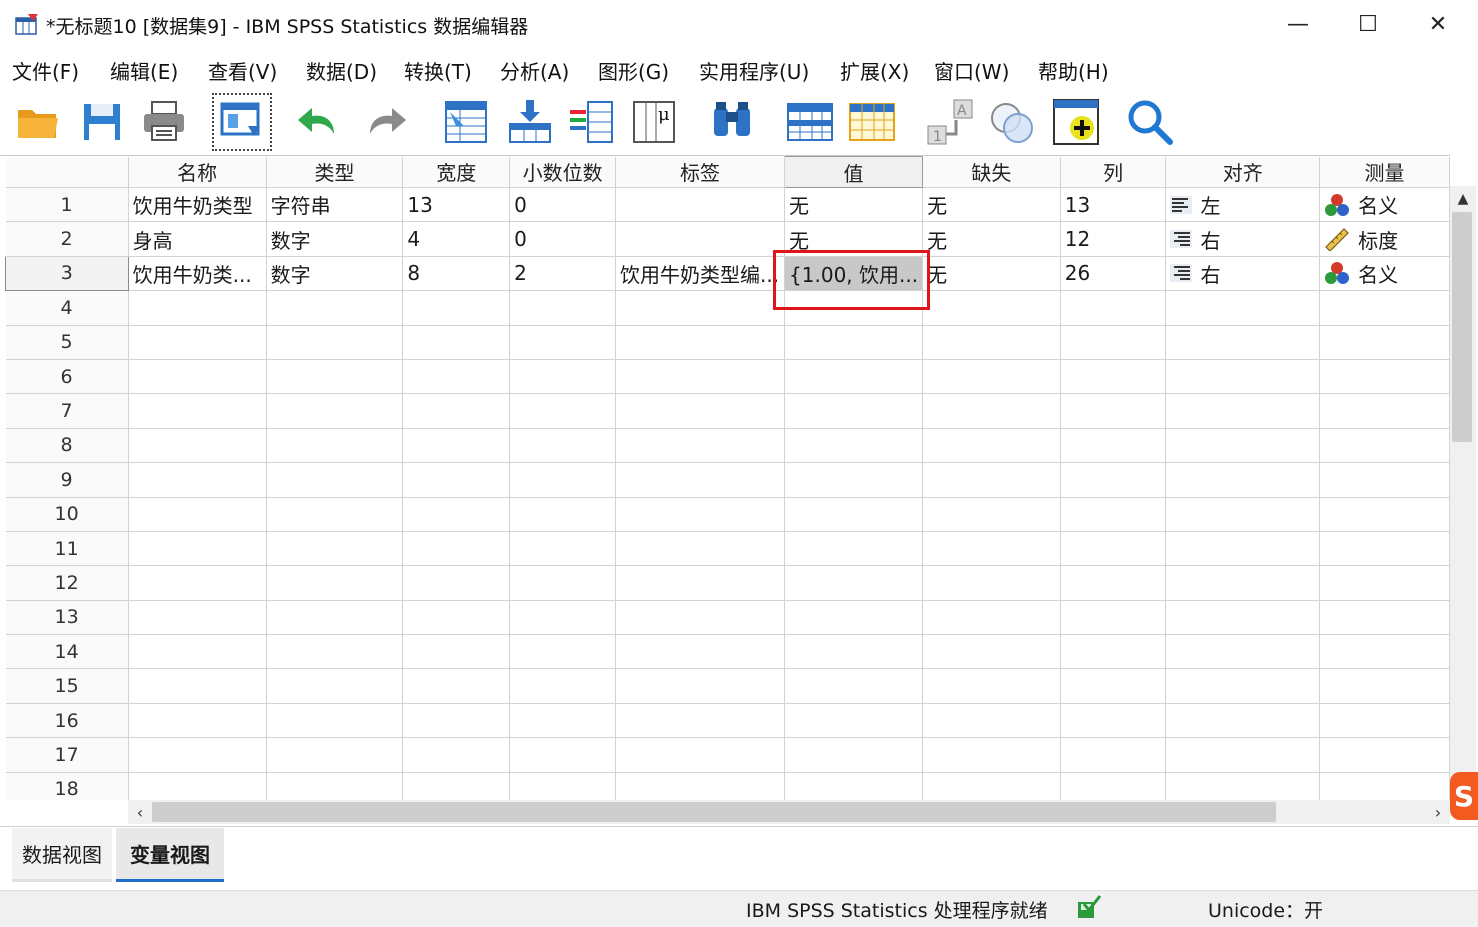 This screenshot has height=927, width=1478. I want to click on cell-decimals: 2, so click(563, 274).